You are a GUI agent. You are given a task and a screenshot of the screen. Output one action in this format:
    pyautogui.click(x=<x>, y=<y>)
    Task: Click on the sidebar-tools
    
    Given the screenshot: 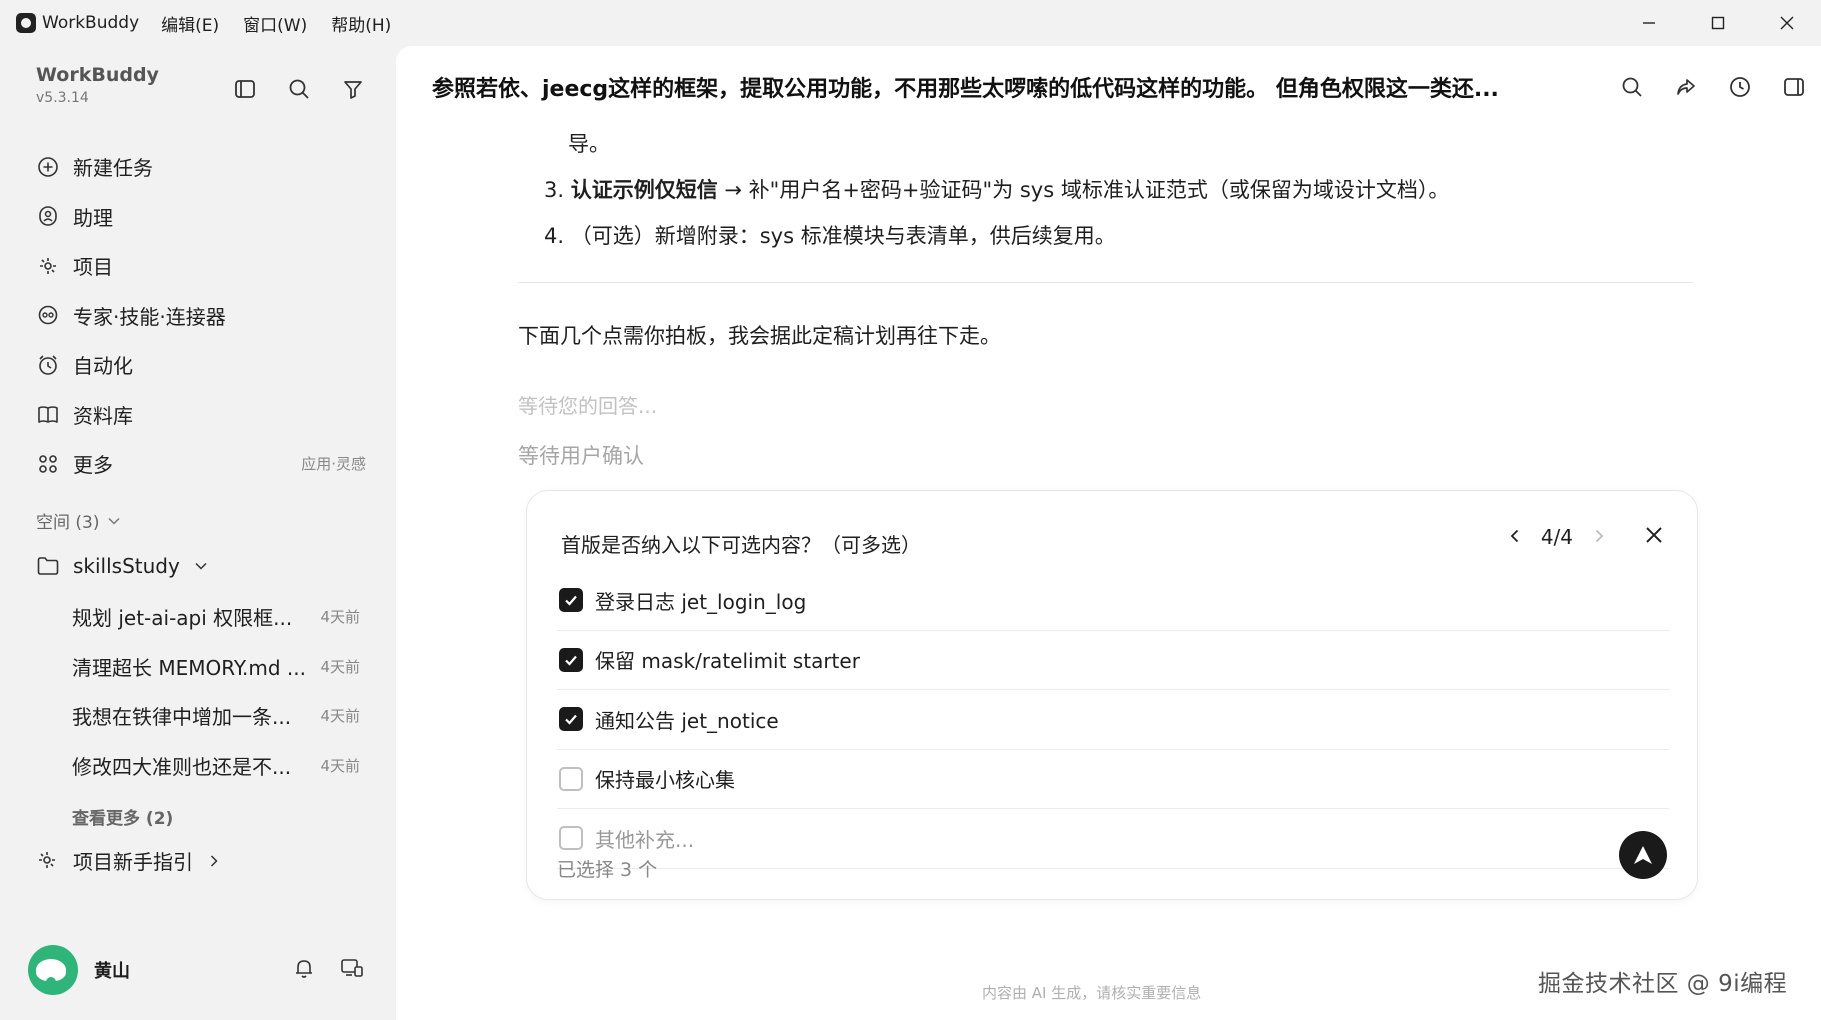 What is the action you would take?
    pyautogui.click(x=299, y=89)
    